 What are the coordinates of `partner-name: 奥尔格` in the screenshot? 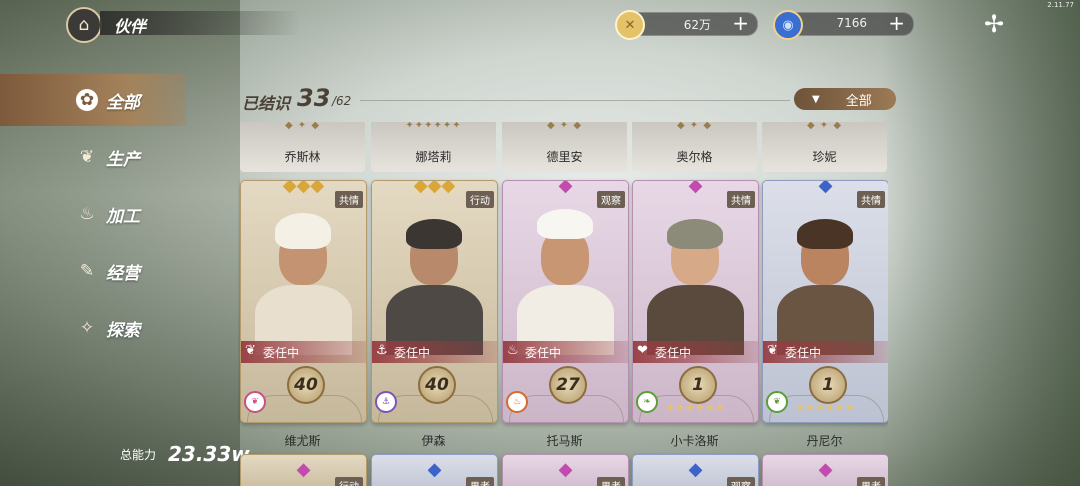 It's located at (694, 157).